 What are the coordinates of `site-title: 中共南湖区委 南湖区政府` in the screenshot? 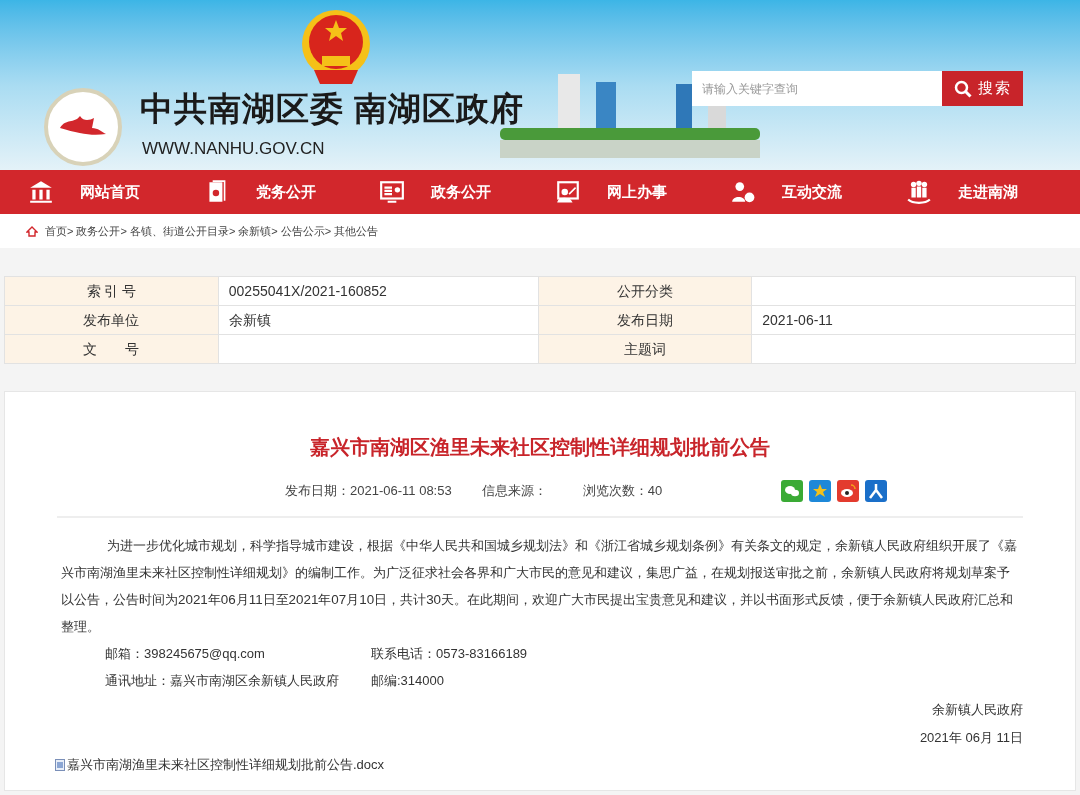 It's located at (332, 108).